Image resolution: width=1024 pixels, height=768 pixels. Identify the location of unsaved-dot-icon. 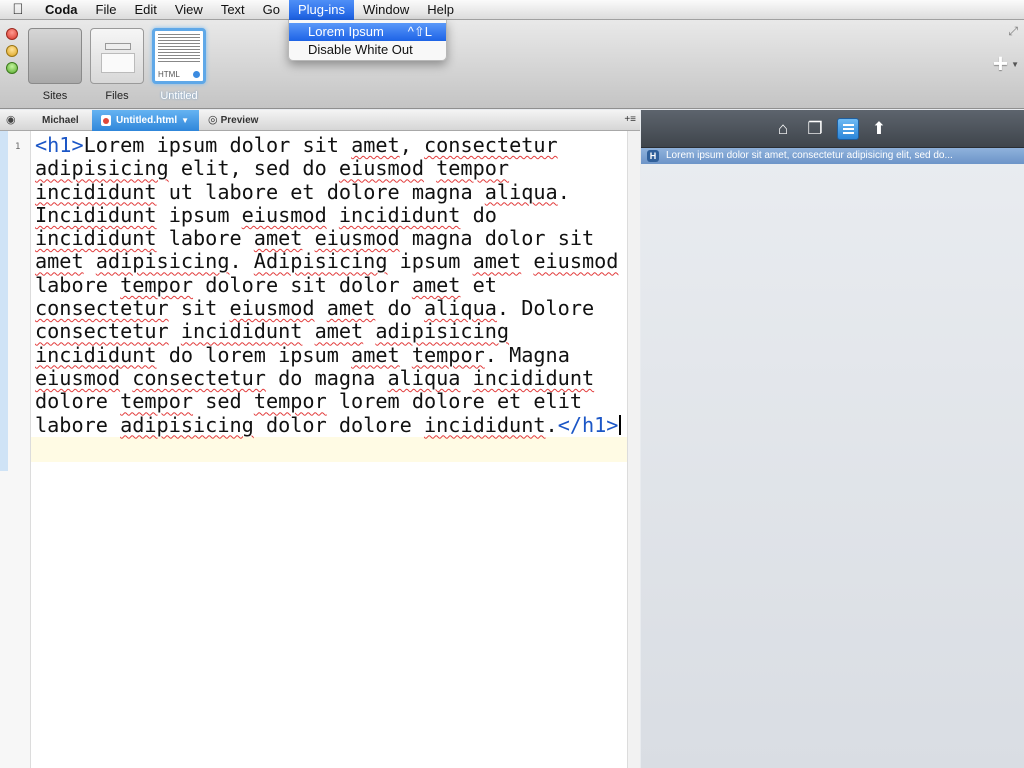
(196, 74).